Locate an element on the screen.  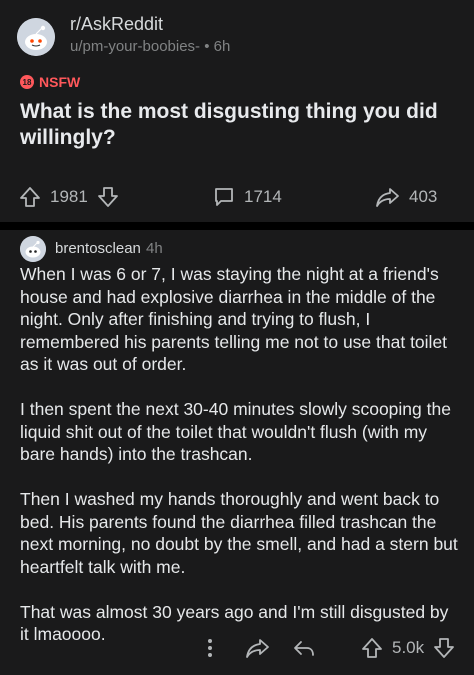
comments-button: 1714 is located at coordinates (247, 197).